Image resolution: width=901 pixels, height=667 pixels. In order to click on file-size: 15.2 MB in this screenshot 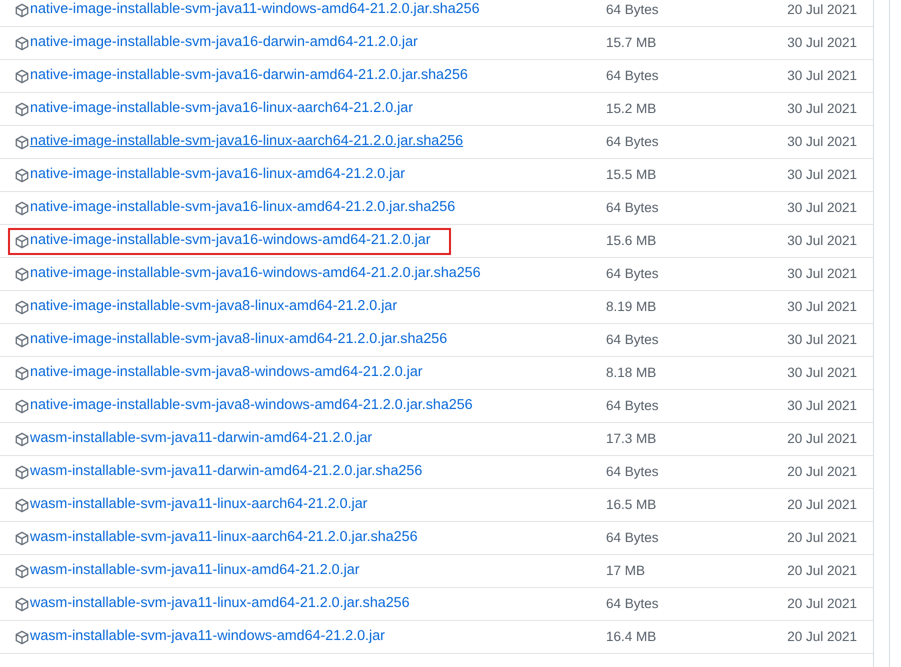, I will do `click(632, 109)`.